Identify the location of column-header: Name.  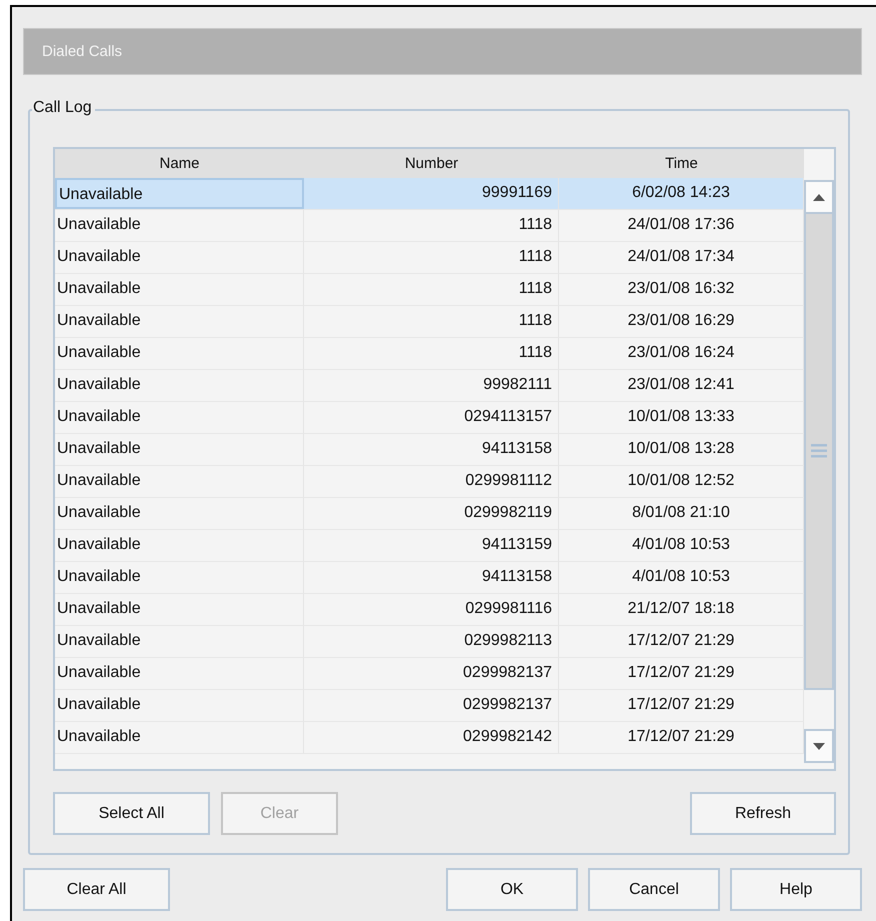
(179, 163).